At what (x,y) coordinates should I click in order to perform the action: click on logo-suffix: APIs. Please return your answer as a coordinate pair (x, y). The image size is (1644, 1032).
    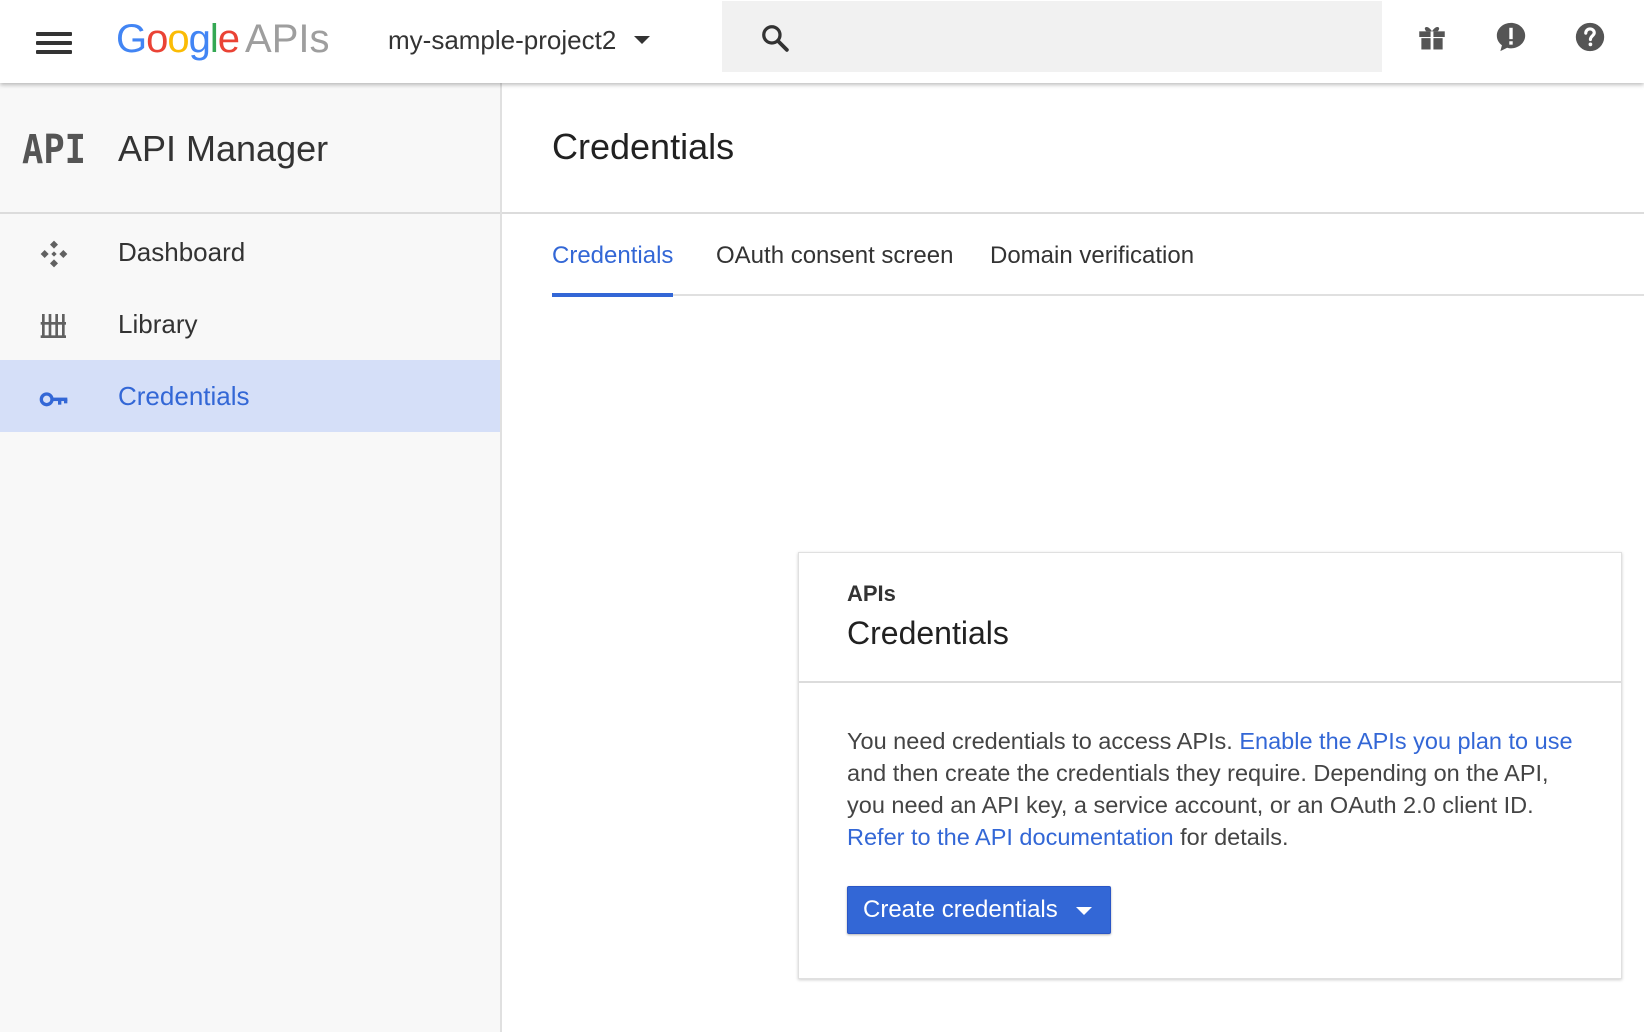
    Looking at the image, I should click on (287, 39).